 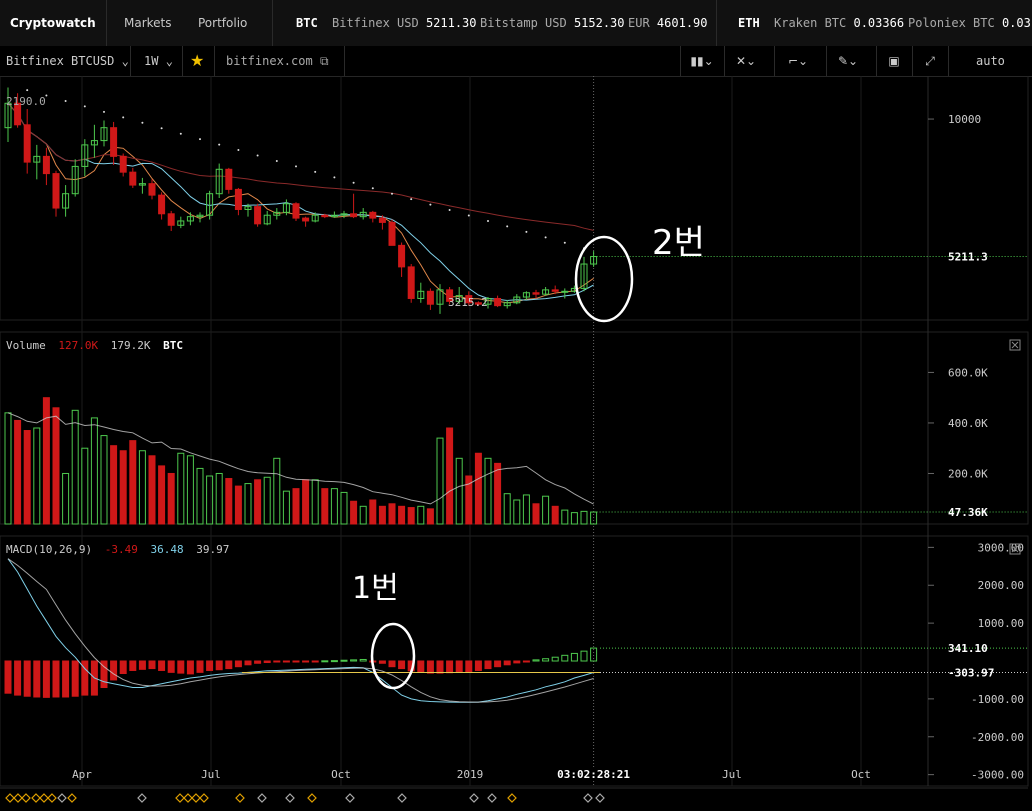 What do you see at coordinates (552, 23) in the screenshot?
I see `ticker-bitstamp-usd: Bitstamp USD 5152.30` at bounding box center [552, 23].